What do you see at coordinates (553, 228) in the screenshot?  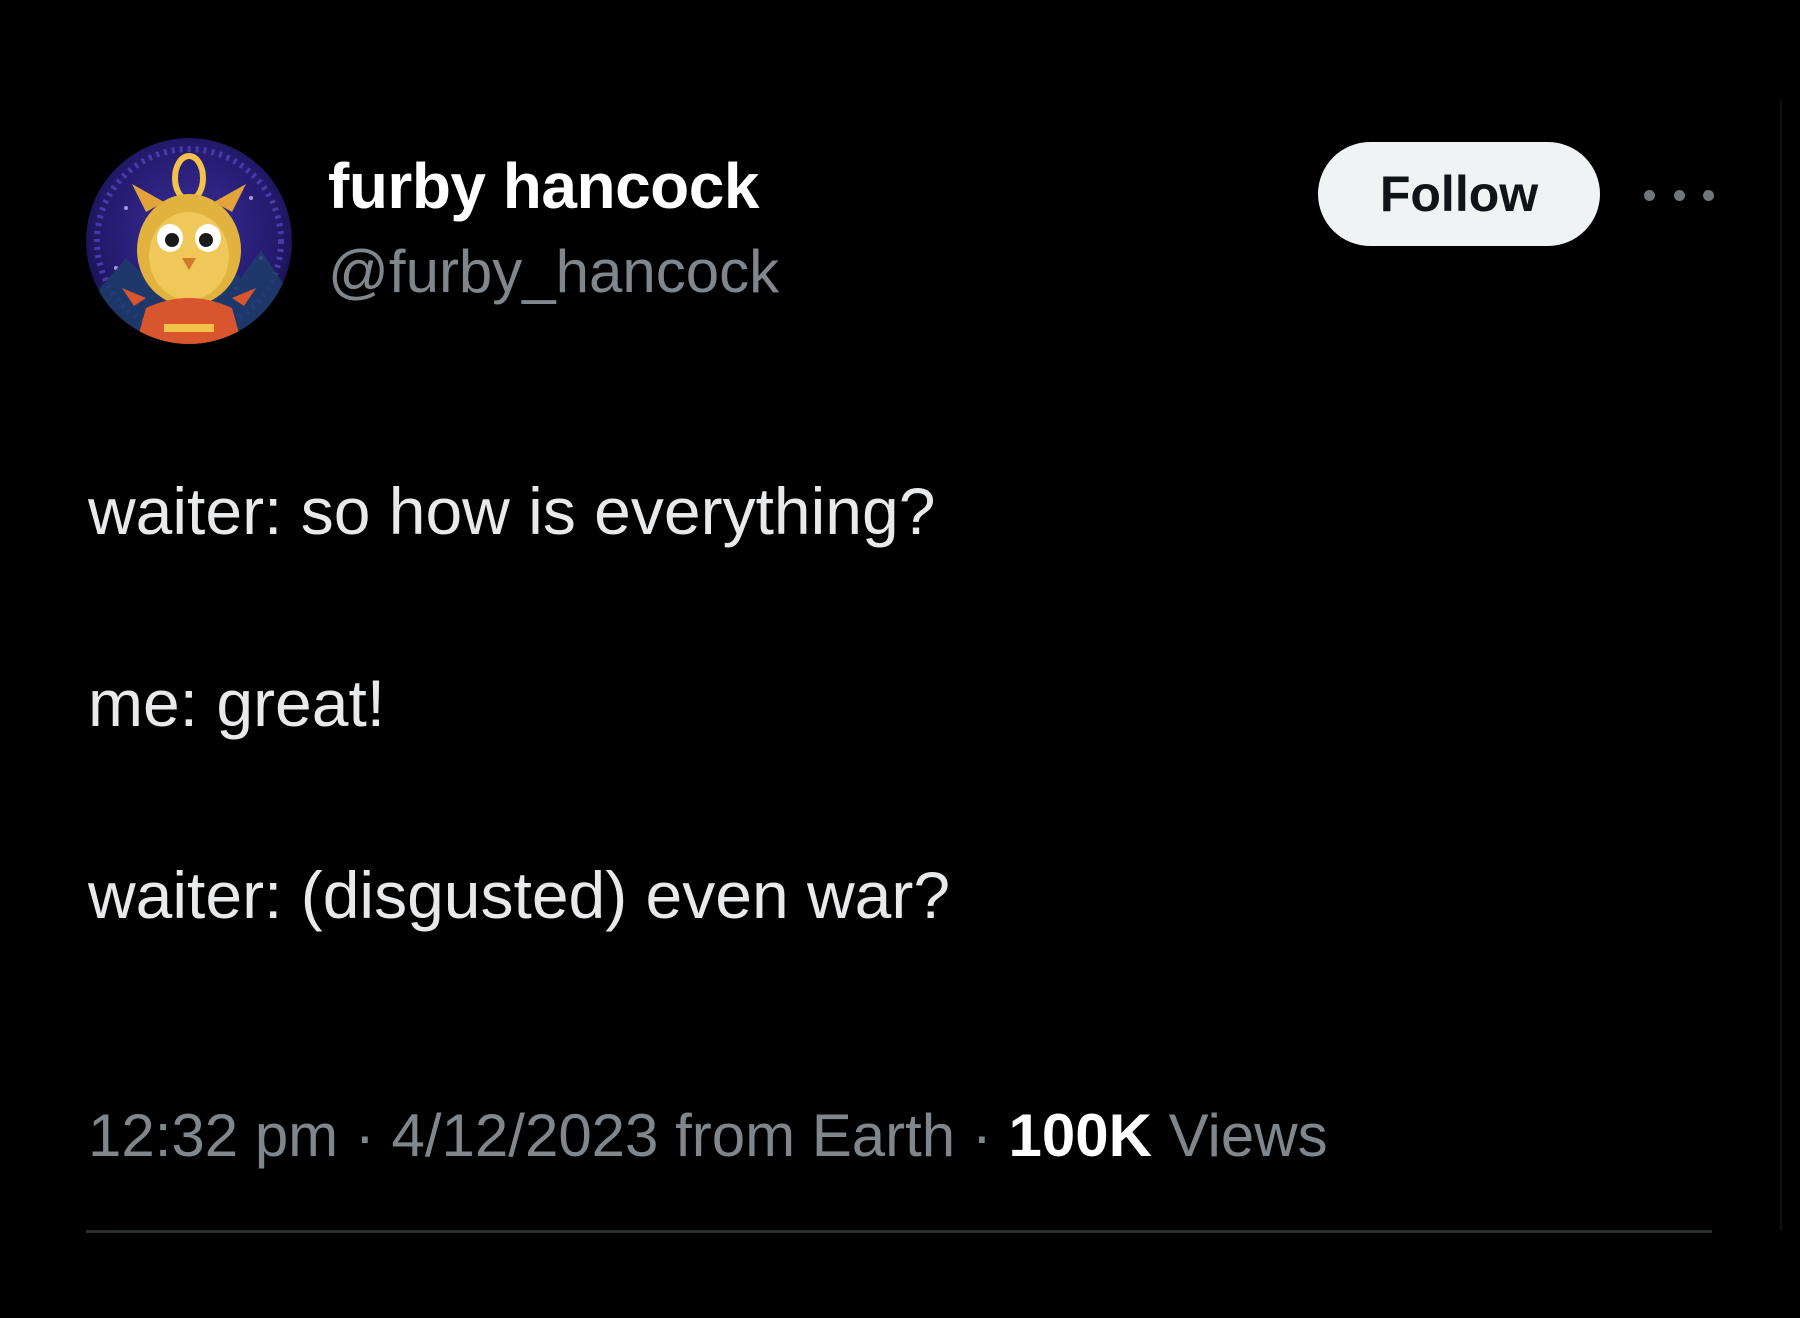 I see `author-names: furby hancock @furby_hancock` at bounding box center [553, 228].